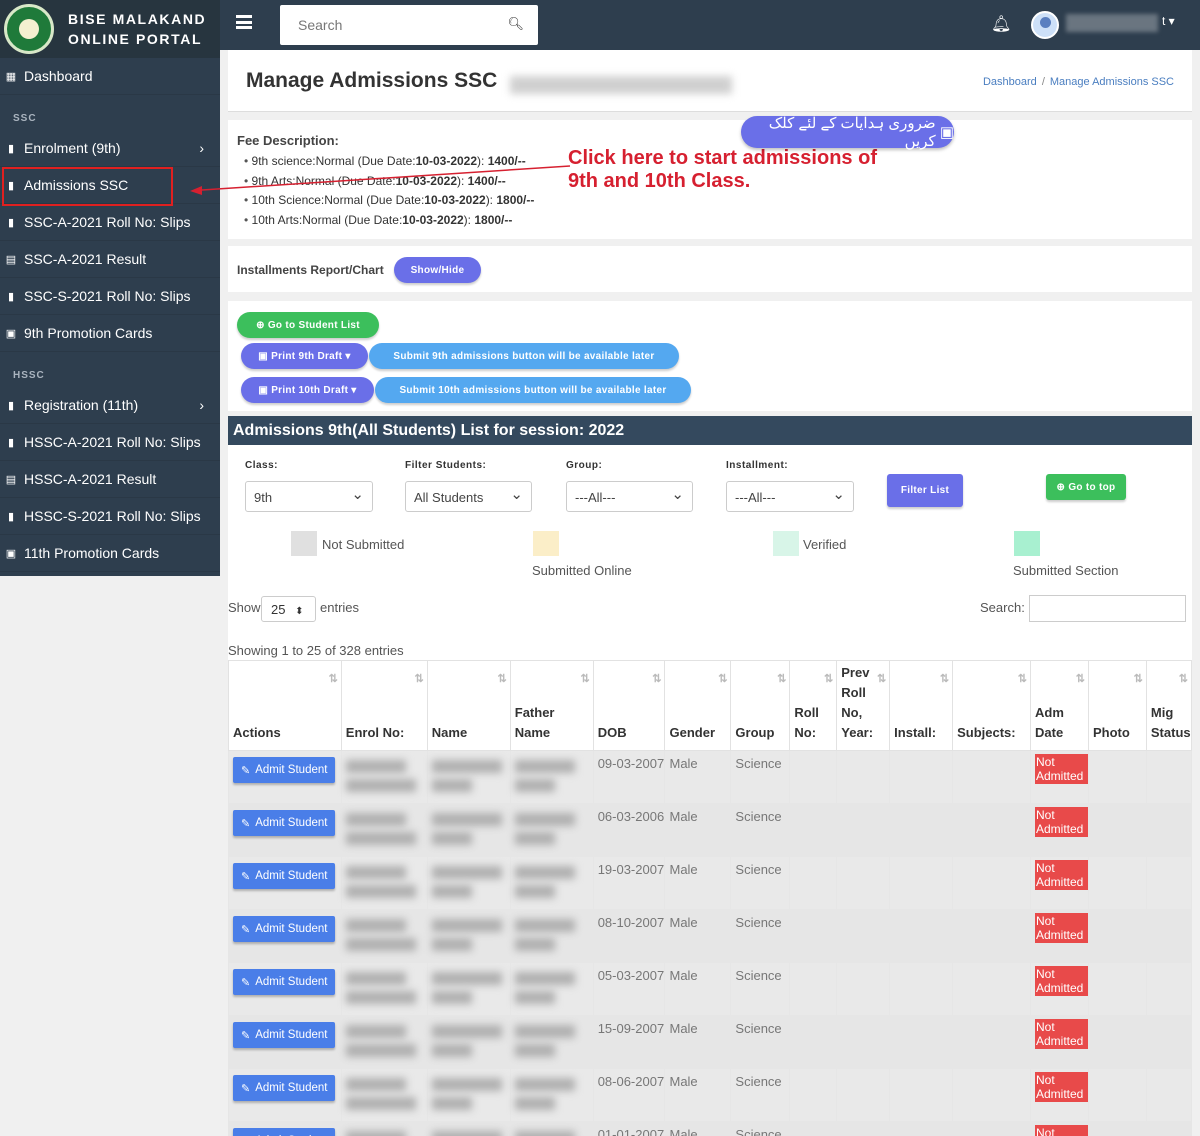 The width and height of the screenshot is (1200, 1136). What do you see at coordinates (629, 705) in the screenshot?
I see `column-header: DOB ⇅` at bounding box center [629, 705].